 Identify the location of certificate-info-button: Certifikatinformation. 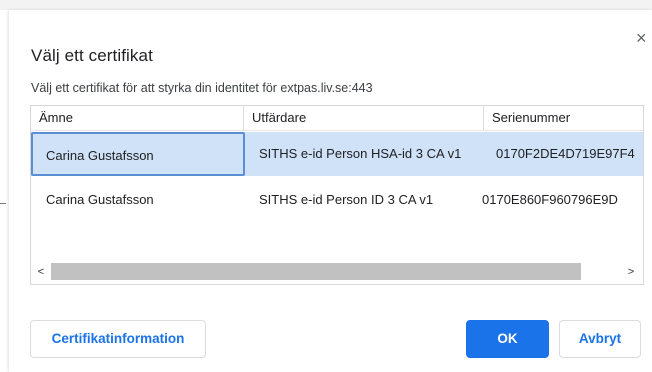
(118, 339).